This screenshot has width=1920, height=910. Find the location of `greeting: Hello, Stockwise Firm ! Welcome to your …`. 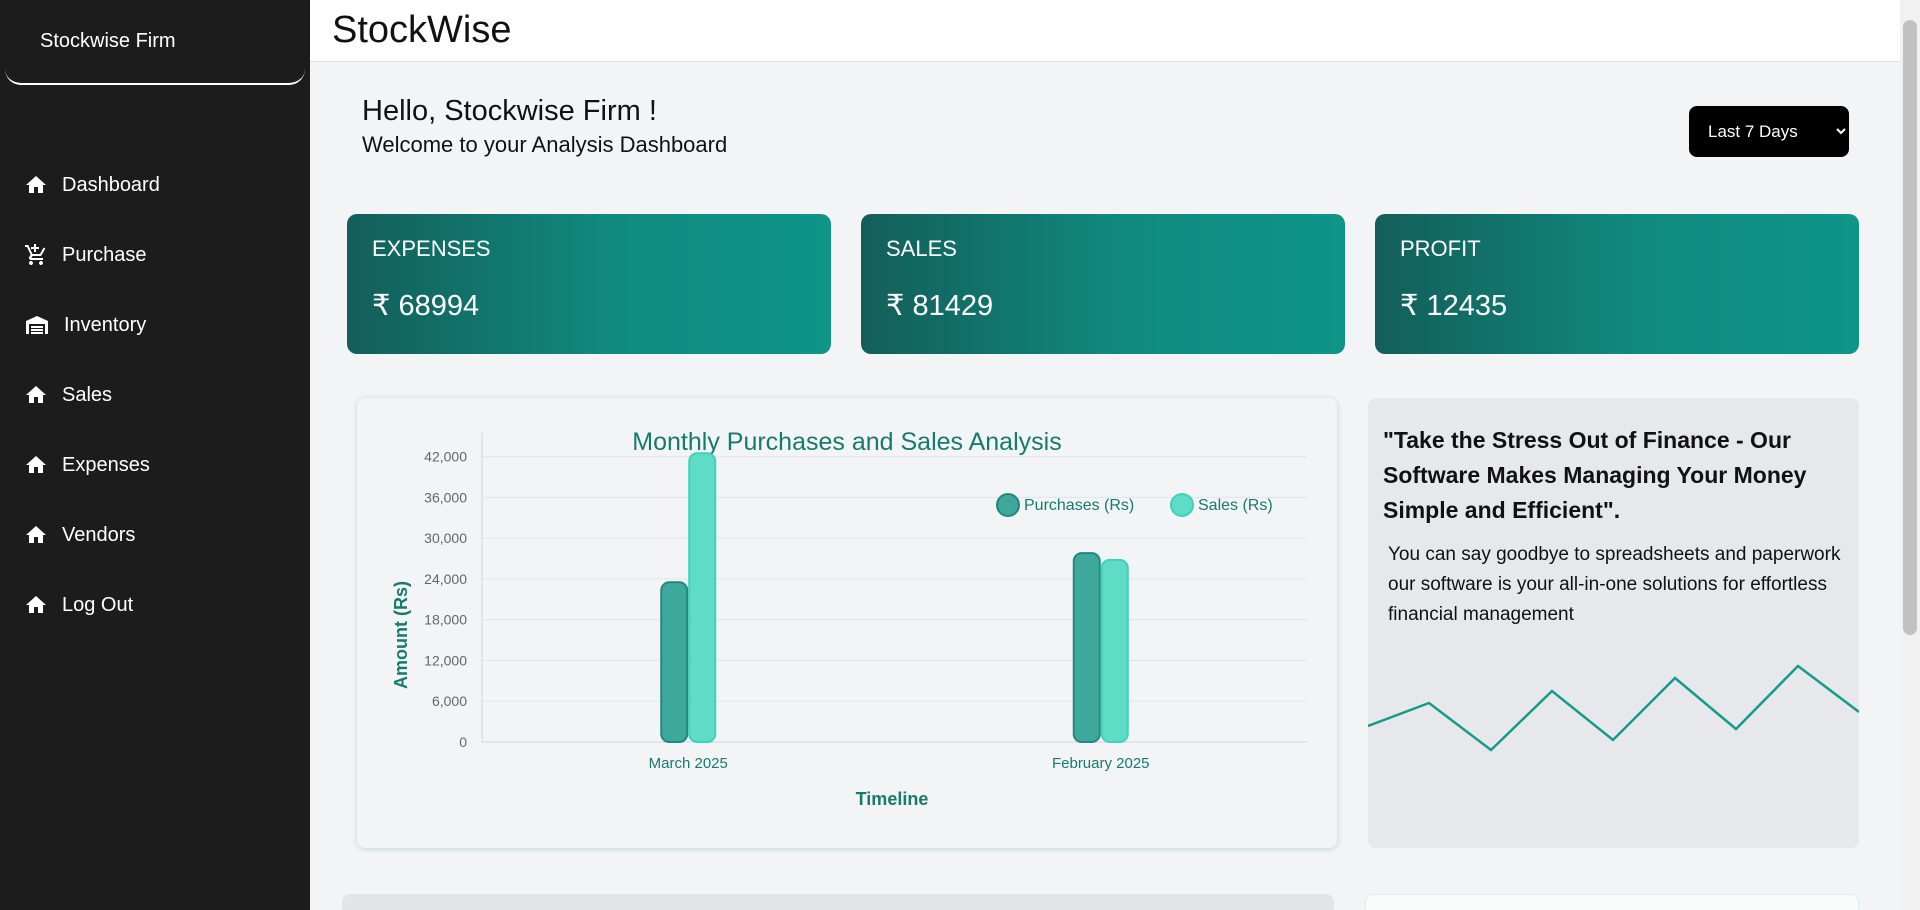

greeting: Hello, Stockwise Firm ! Welcome to your … is located at coordinates (544, 126).